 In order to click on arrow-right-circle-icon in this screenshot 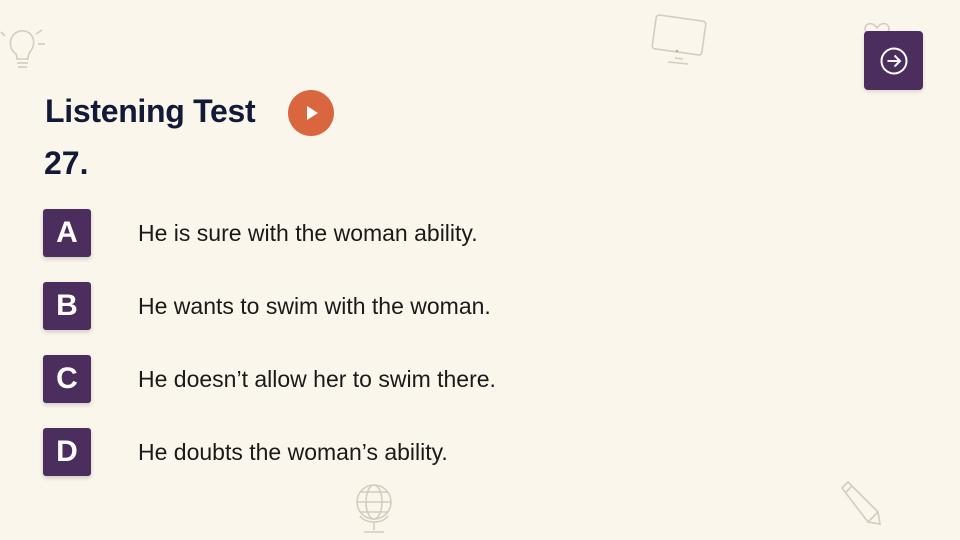, I will do `click(893, 60)`.